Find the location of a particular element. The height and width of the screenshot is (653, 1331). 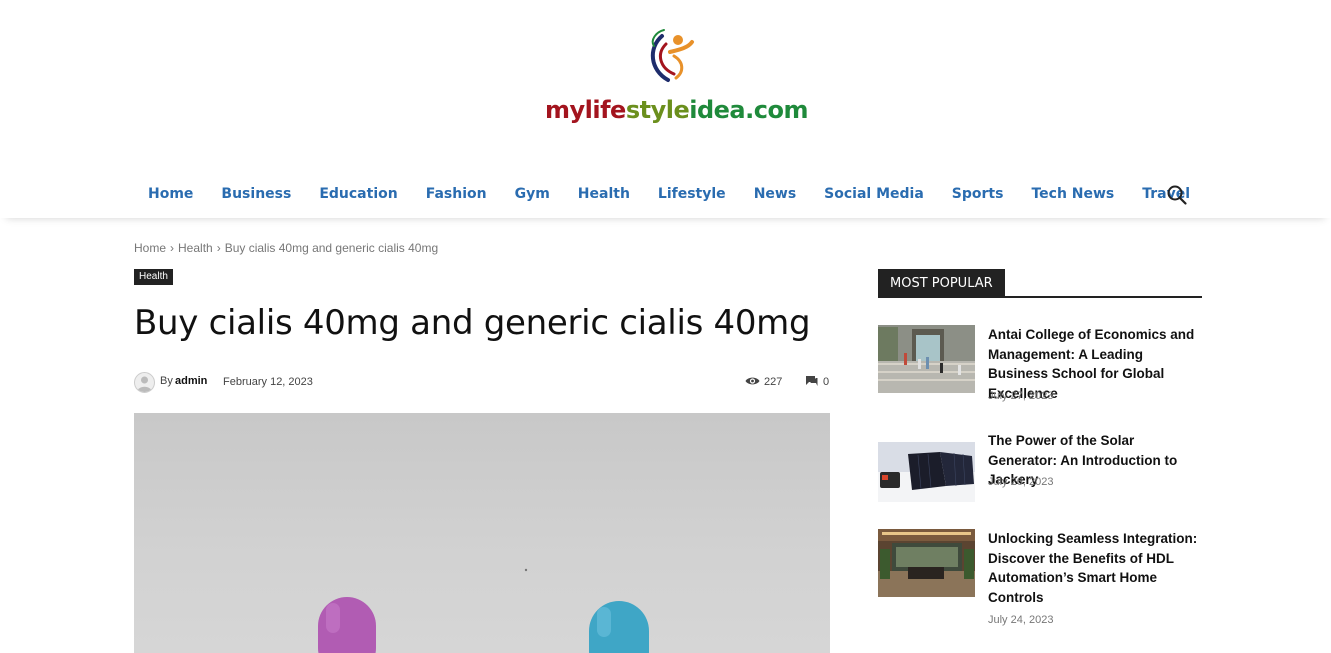

popular-post-date: July 24, 2023 is located at coordinates (1021, 620).